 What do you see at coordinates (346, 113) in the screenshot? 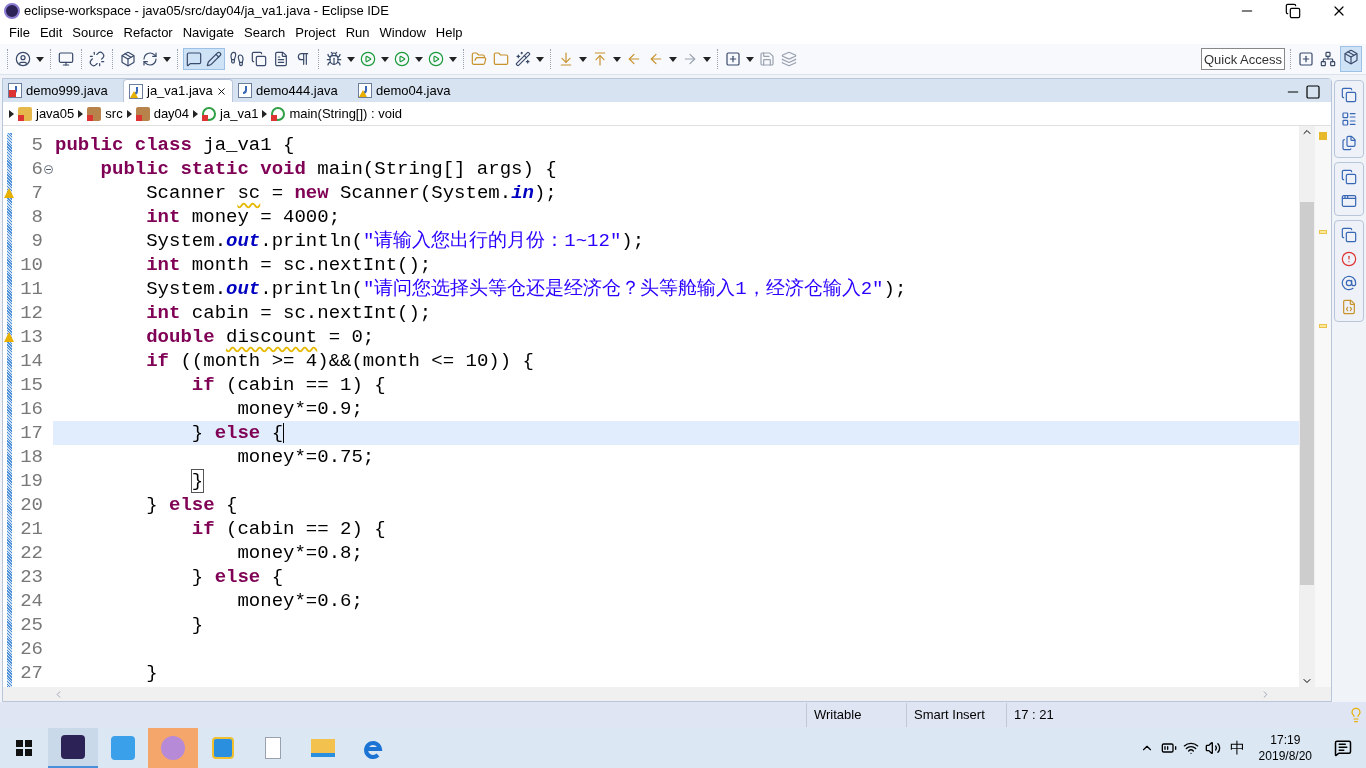
I see `breadcrumb-item: main(String[]) : void` at bounding box center [346, 113].